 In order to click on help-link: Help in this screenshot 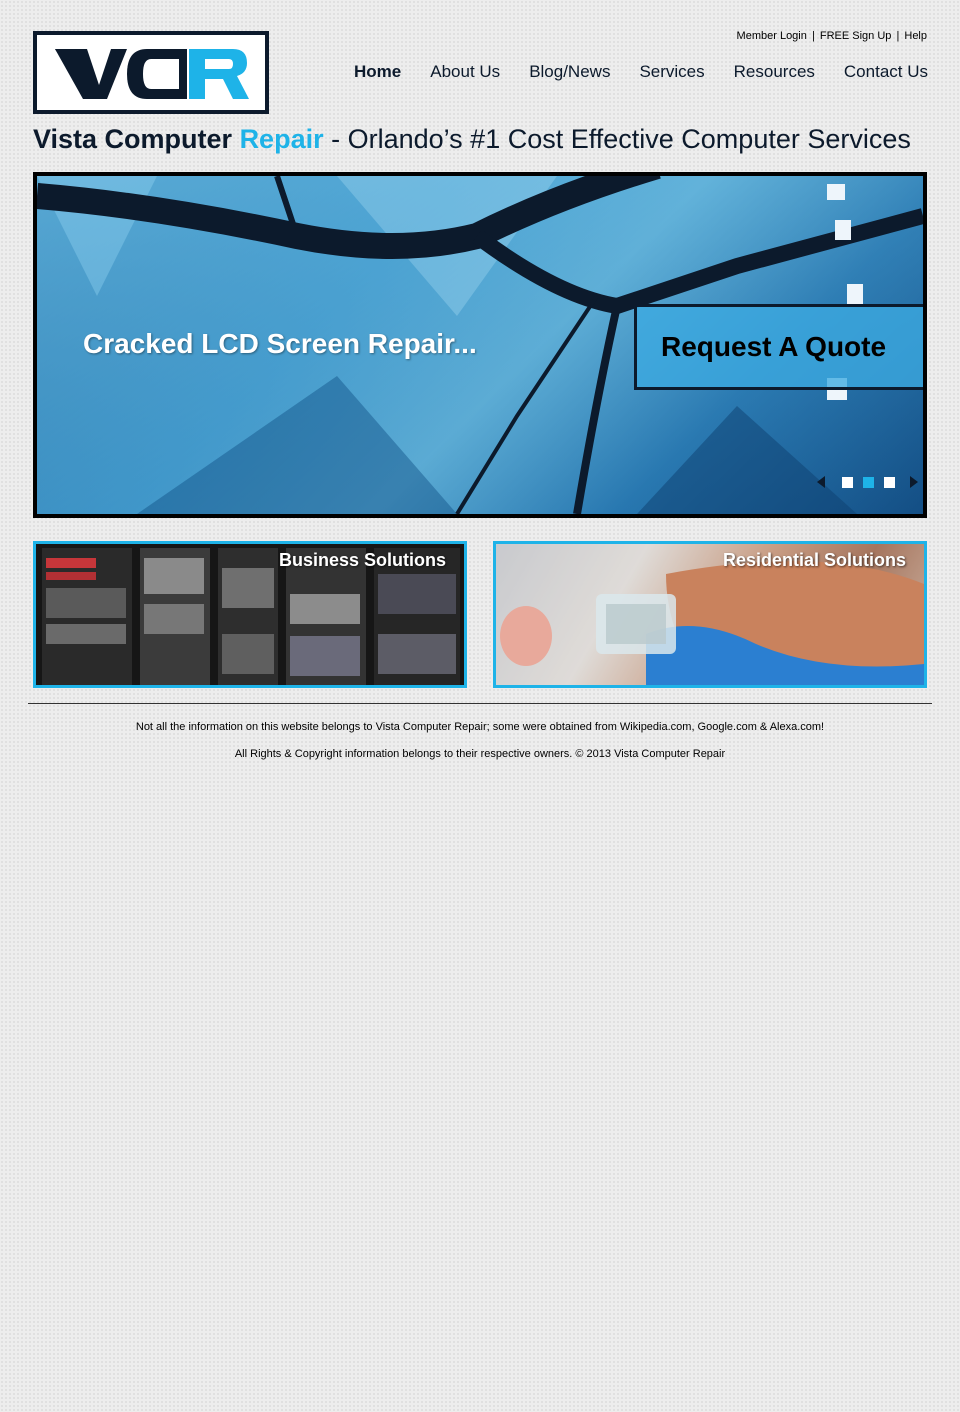, I will do `click(915, 36)`.